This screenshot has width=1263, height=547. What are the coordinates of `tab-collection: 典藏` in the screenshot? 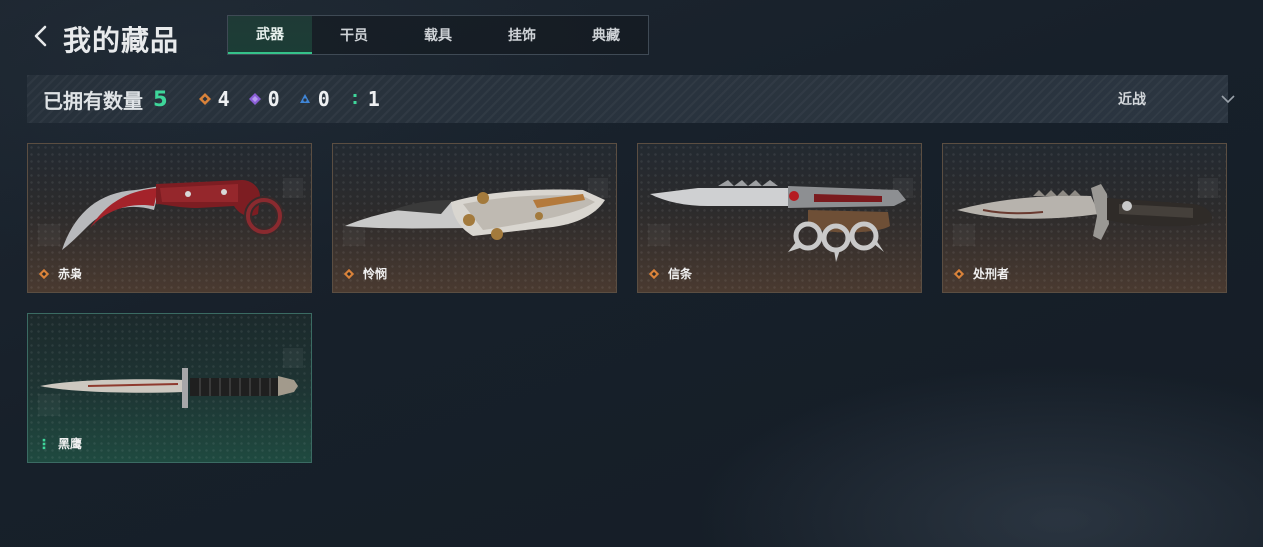 It's located at (606, 35).